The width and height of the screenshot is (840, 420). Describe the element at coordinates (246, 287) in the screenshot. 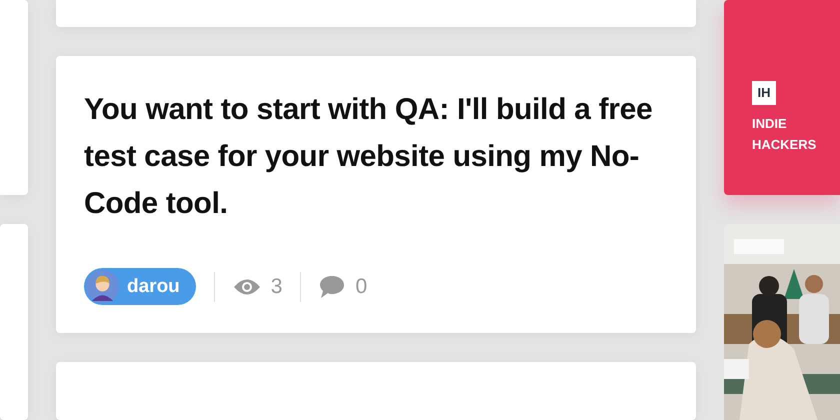

I see `eye-icon` at that location.